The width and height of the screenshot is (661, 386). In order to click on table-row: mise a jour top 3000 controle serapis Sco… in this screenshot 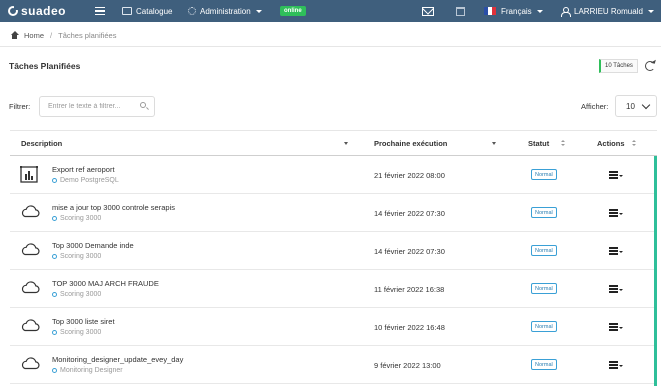, I will do `click(333, 213)`.